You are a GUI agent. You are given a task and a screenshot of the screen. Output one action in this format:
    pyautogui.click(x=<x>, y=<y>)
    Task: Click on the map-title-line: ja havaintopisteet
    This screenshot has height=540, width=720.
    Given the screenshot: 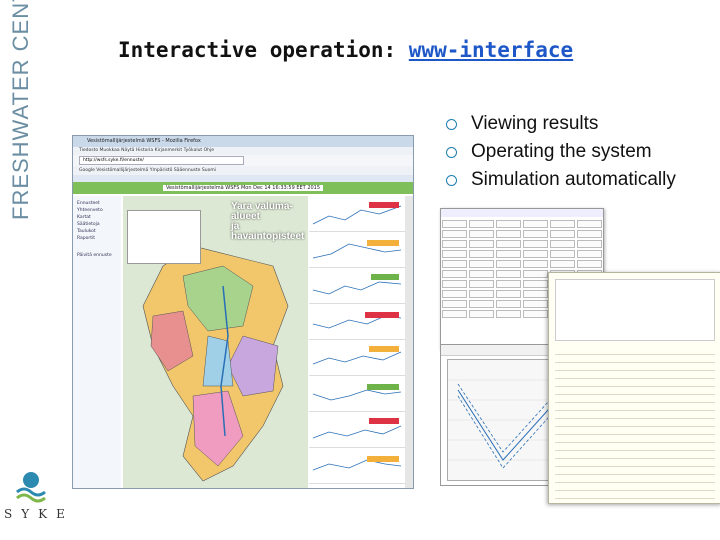 What is the action you would take?
    pyautogui.click(x=268, y=231)
    